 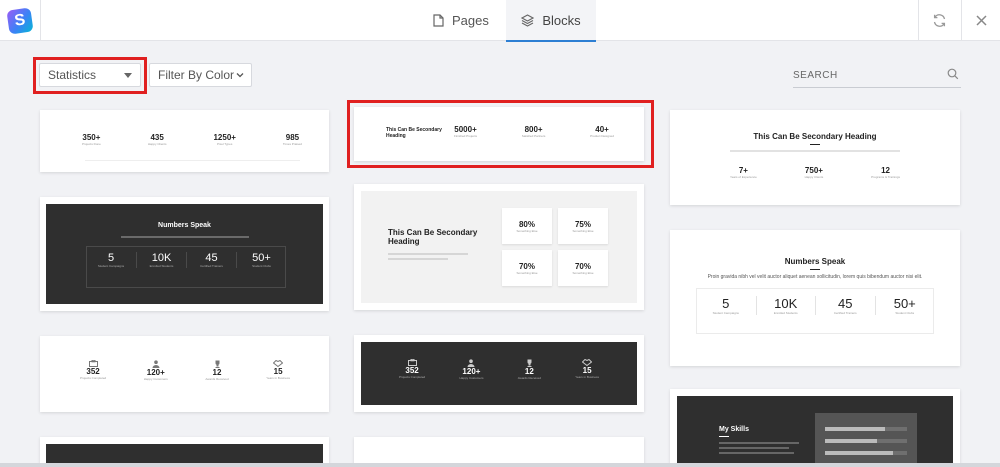 What do you see at coordinates (726, 305) in the screenshot?
I see `stat-item: 5 Student Campaigns` at bounding box center [726, 305].